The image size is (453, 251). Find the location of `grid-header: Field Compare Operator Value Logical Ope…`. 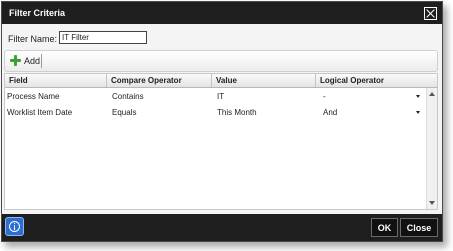

grid-header: Field Compare Operator Value Logical Ope… is located at coordinates (221, 81).